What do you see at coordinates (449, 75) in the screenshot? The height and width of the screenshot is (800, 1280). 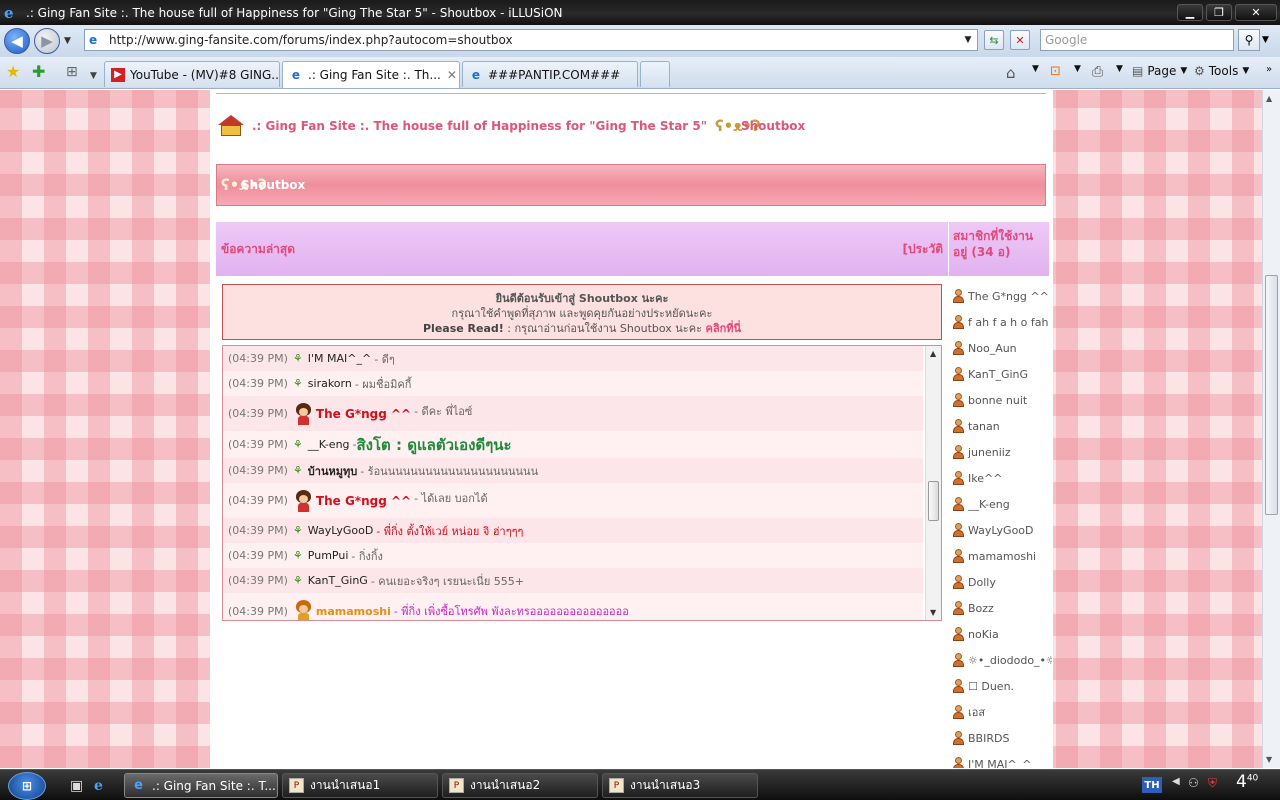 I see `close-tab-icon: ✕` at bounding box center [449, 75].